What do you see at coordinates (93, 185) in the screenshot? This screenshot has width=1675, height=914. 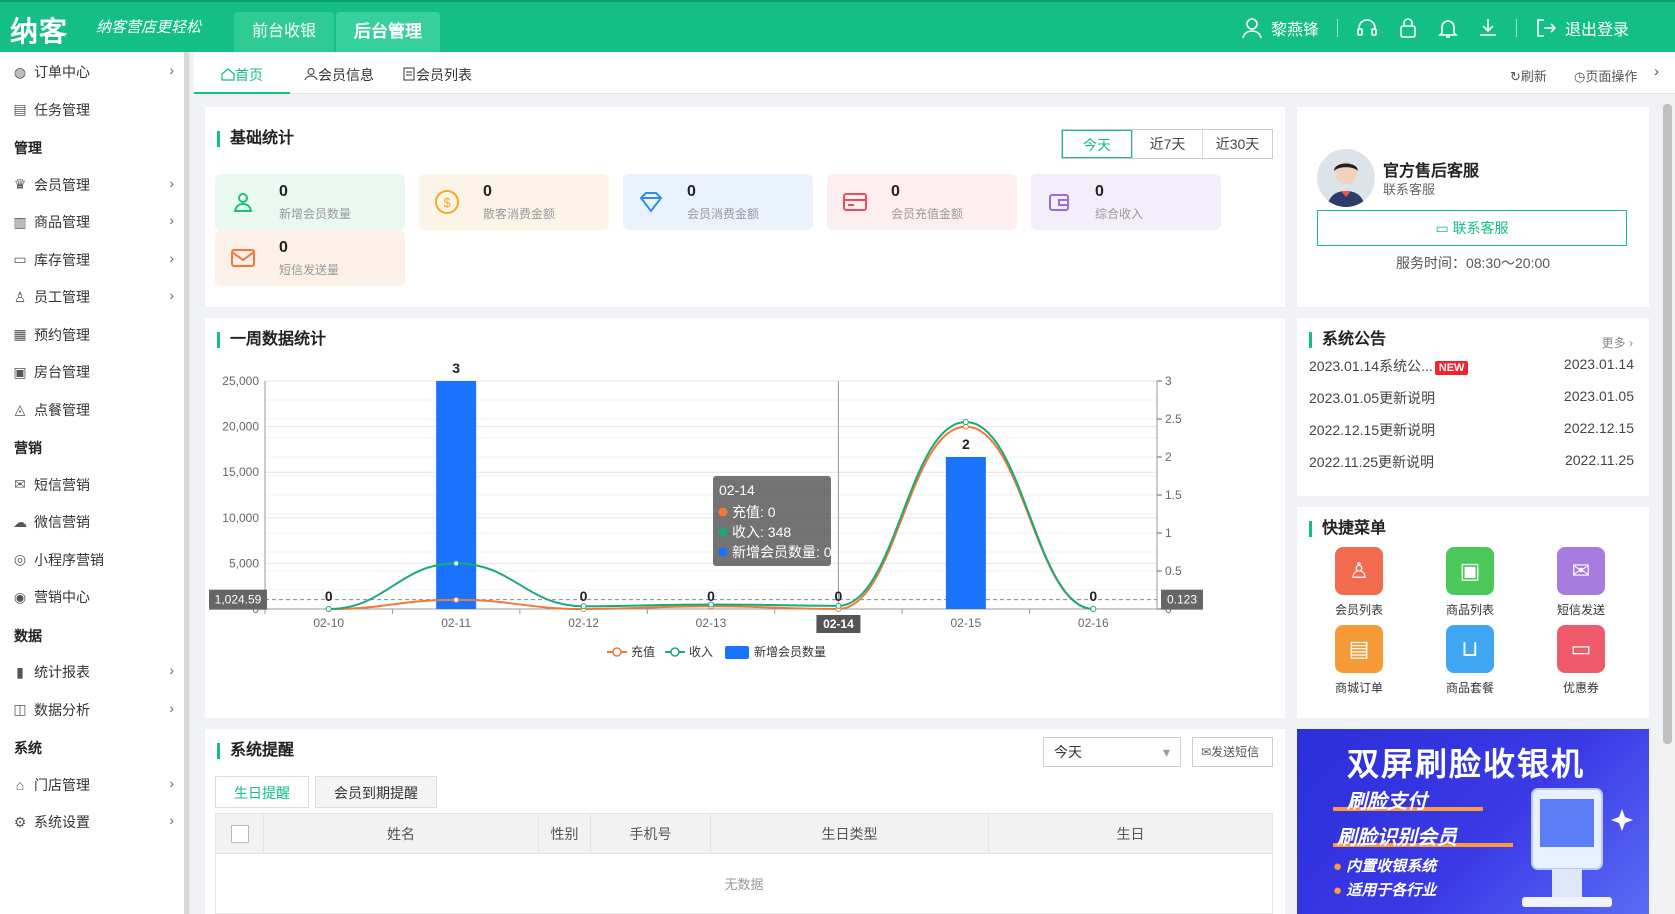 I see `sidebar-item: ♛ 会员管理 ›` at bounding box center [93, 185].